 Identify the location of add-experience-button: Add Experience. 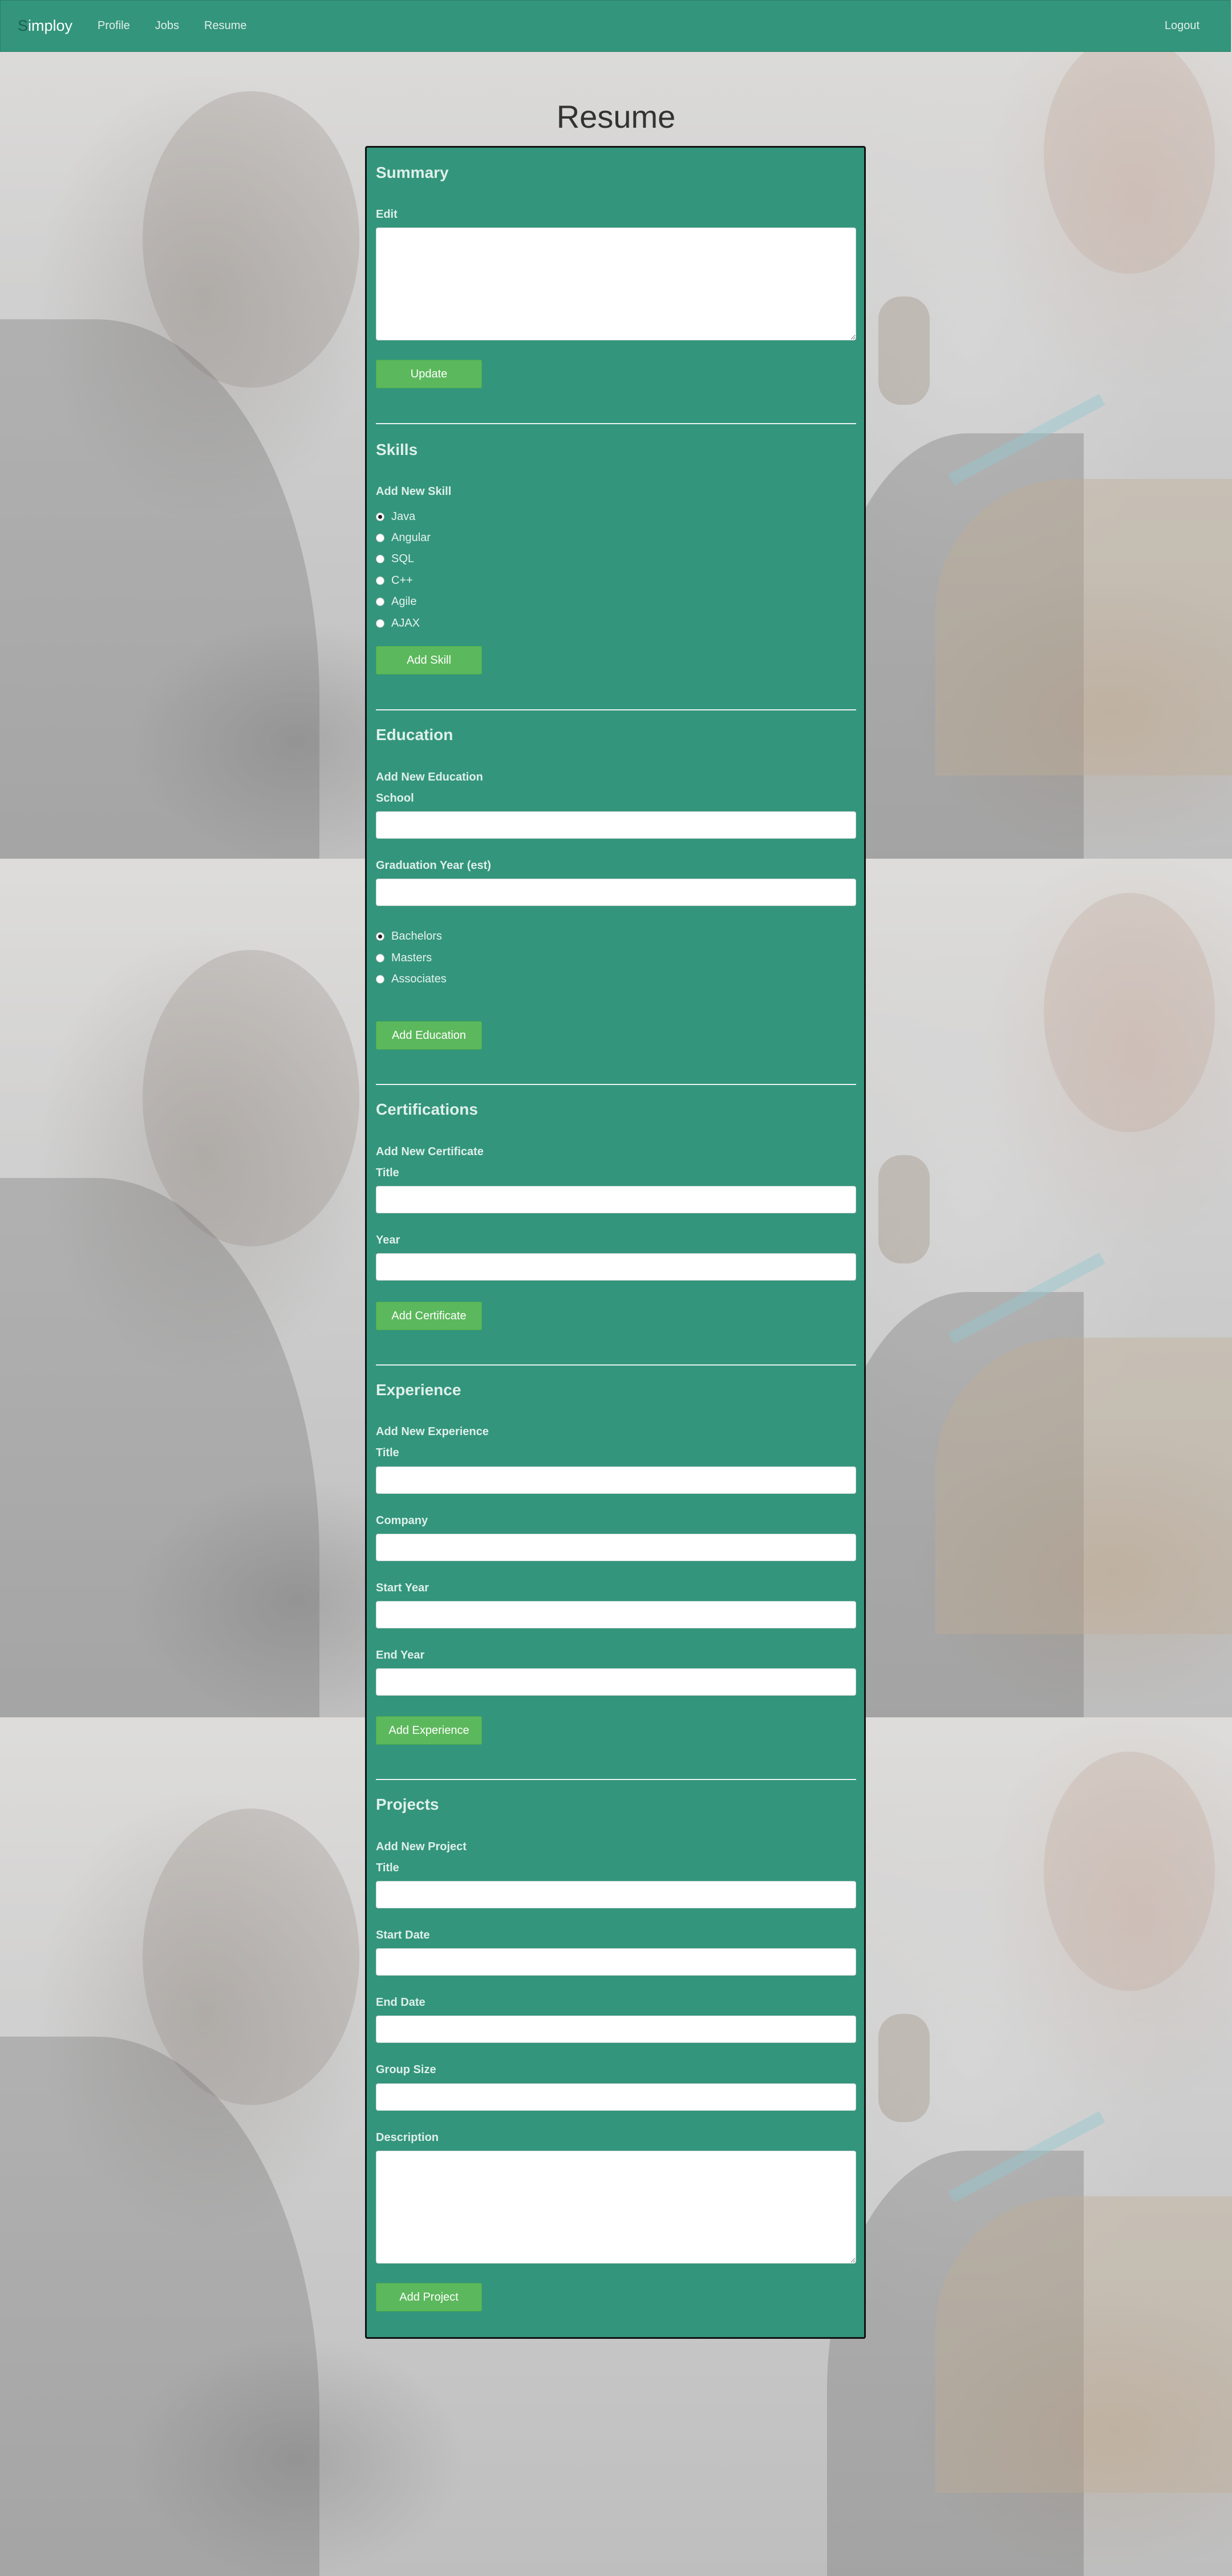
(429, 1730).